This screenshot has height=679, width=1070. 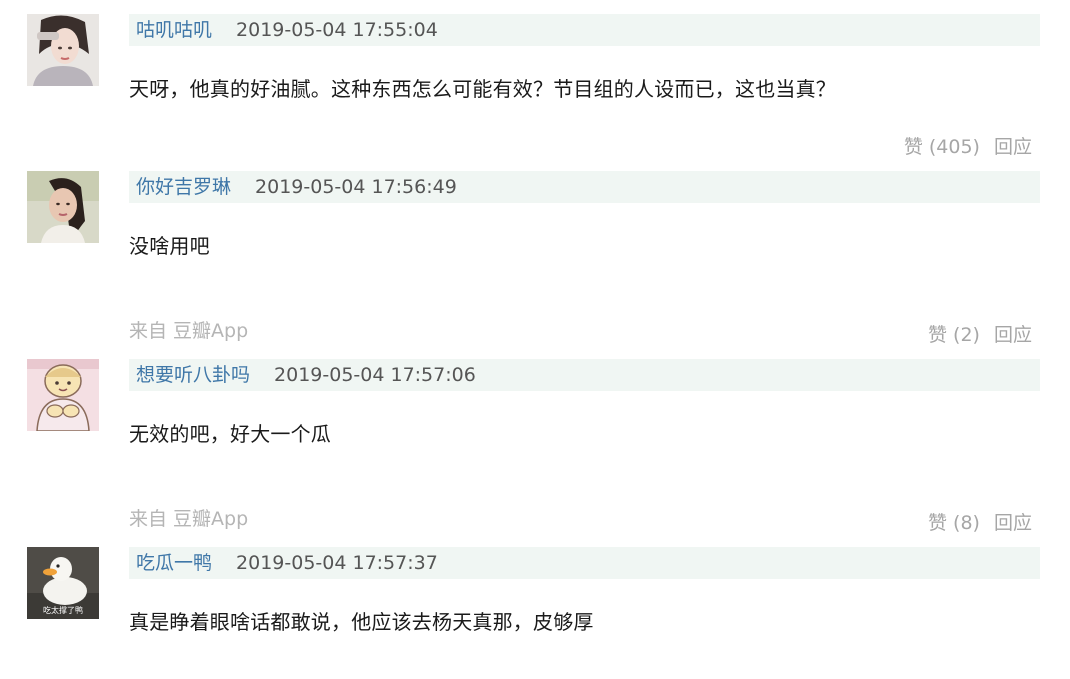 I want to click on user-avatar: 吃太撑了鸭, so click(x=63, y=583).